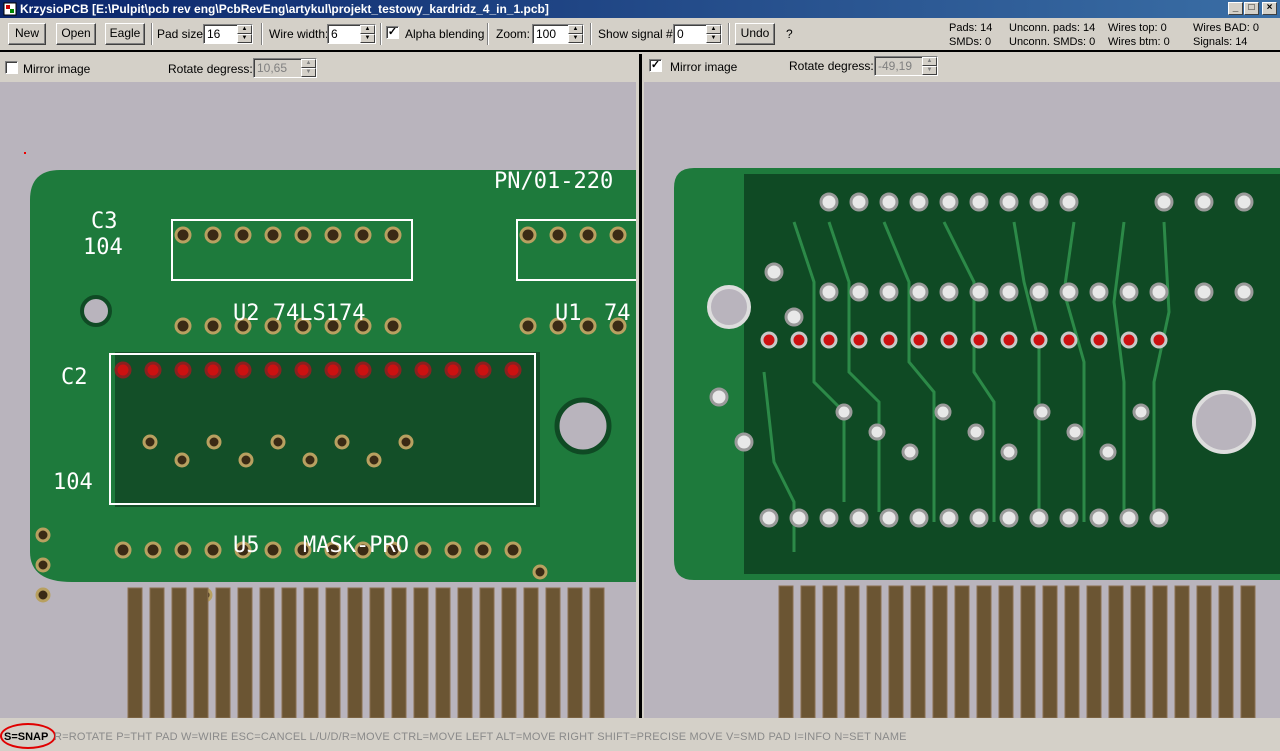 Image resolution: width=1280 pixels, height=751 pixels. What do you see at coordinates (76, 34) in the screenshot?
I see `open-button: Open` at bounding box center [76, 34].